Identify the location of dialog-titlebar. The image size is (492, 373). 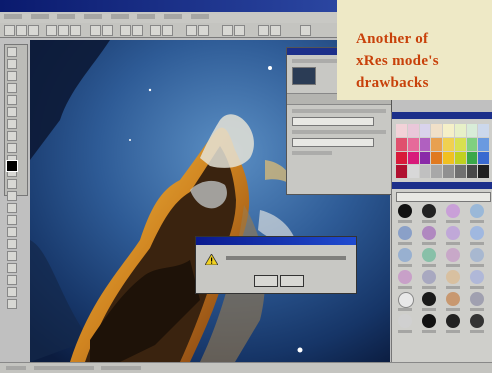
(276, 241).